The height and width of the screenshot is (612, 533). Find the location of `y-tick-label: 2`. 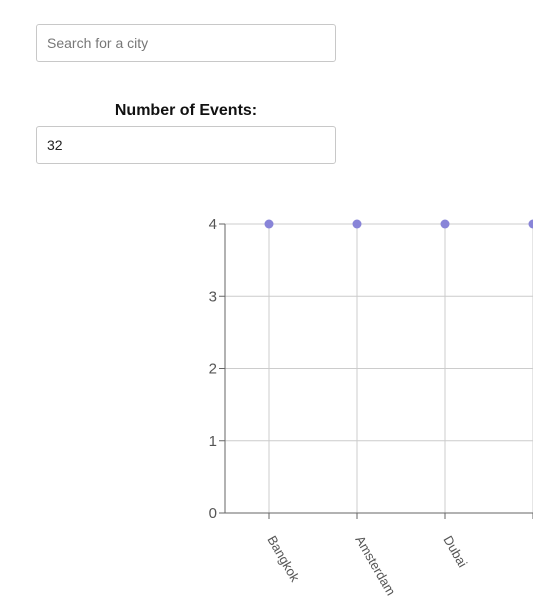

y-tick-label: 2 is located at coordinates (213, 369).